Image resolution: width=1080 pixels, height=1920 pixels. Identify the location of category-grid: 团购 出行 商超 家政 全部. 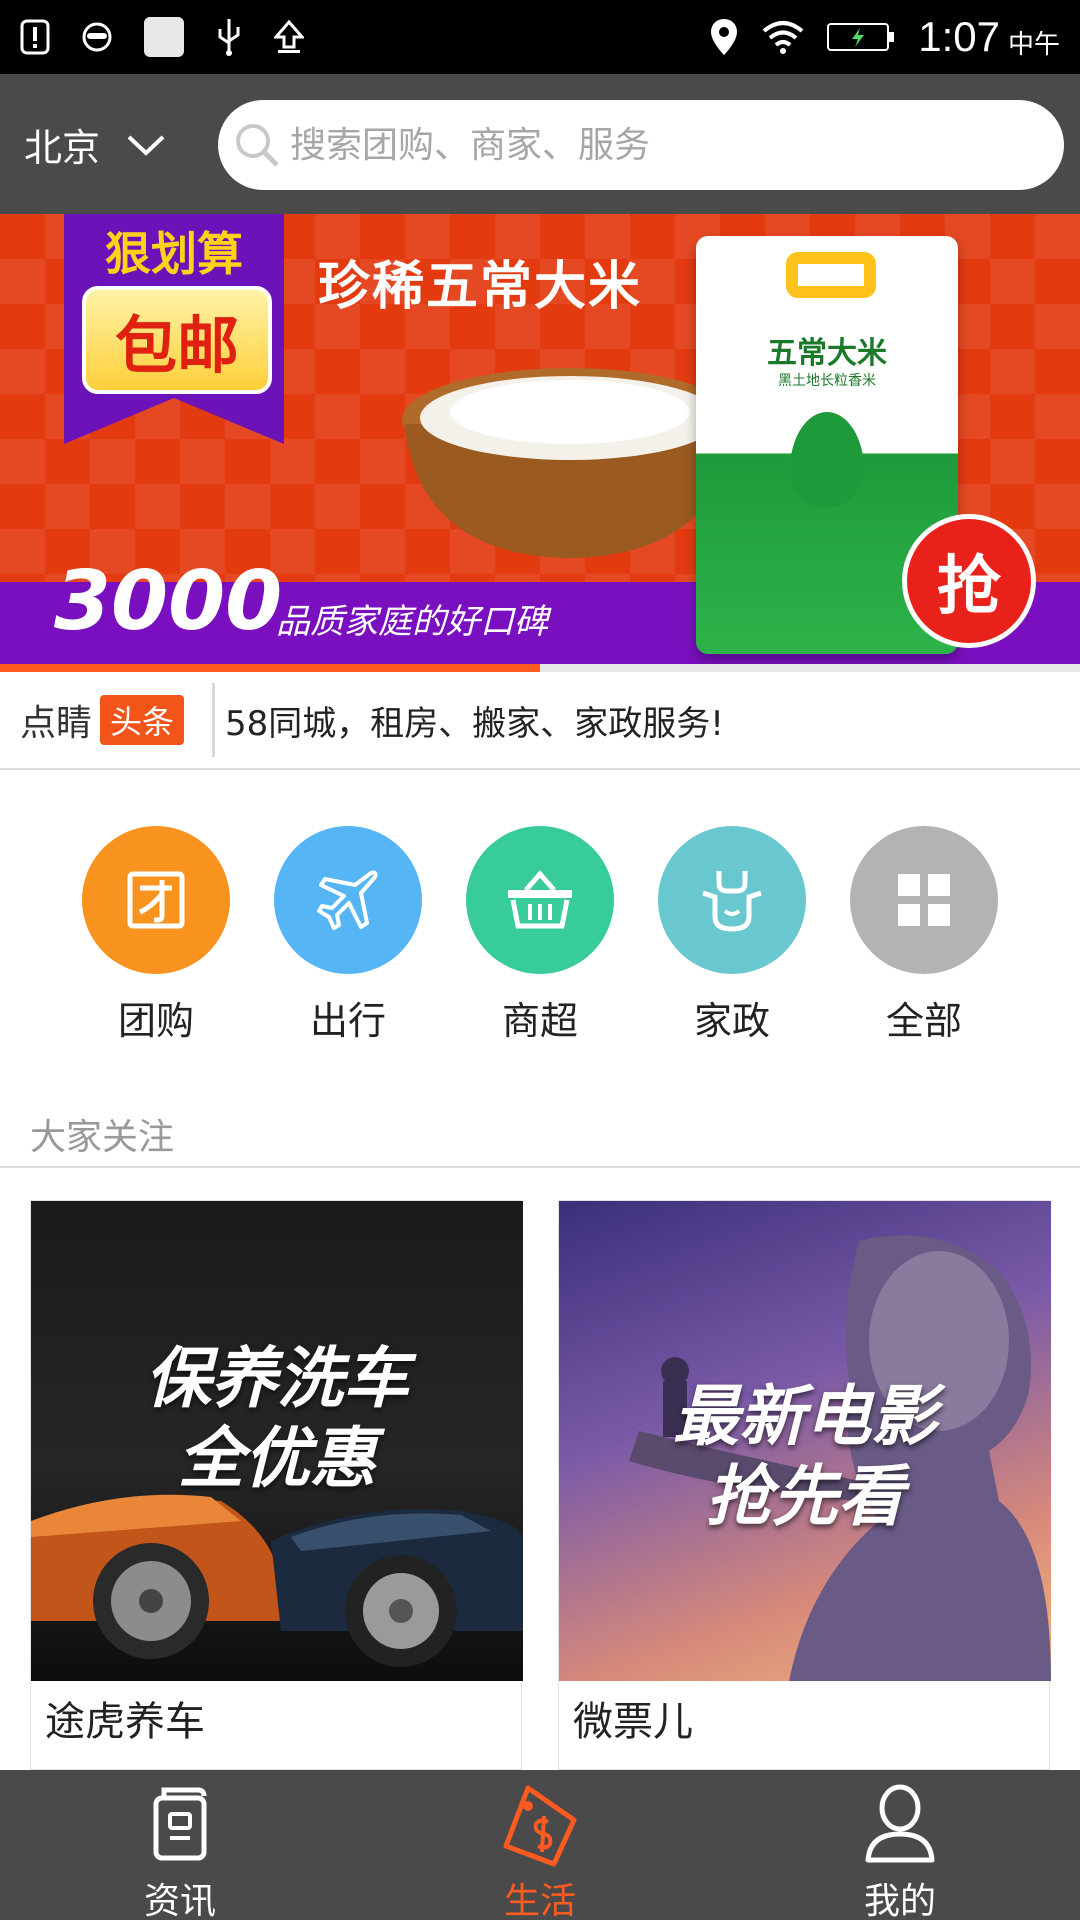
(540, 936).